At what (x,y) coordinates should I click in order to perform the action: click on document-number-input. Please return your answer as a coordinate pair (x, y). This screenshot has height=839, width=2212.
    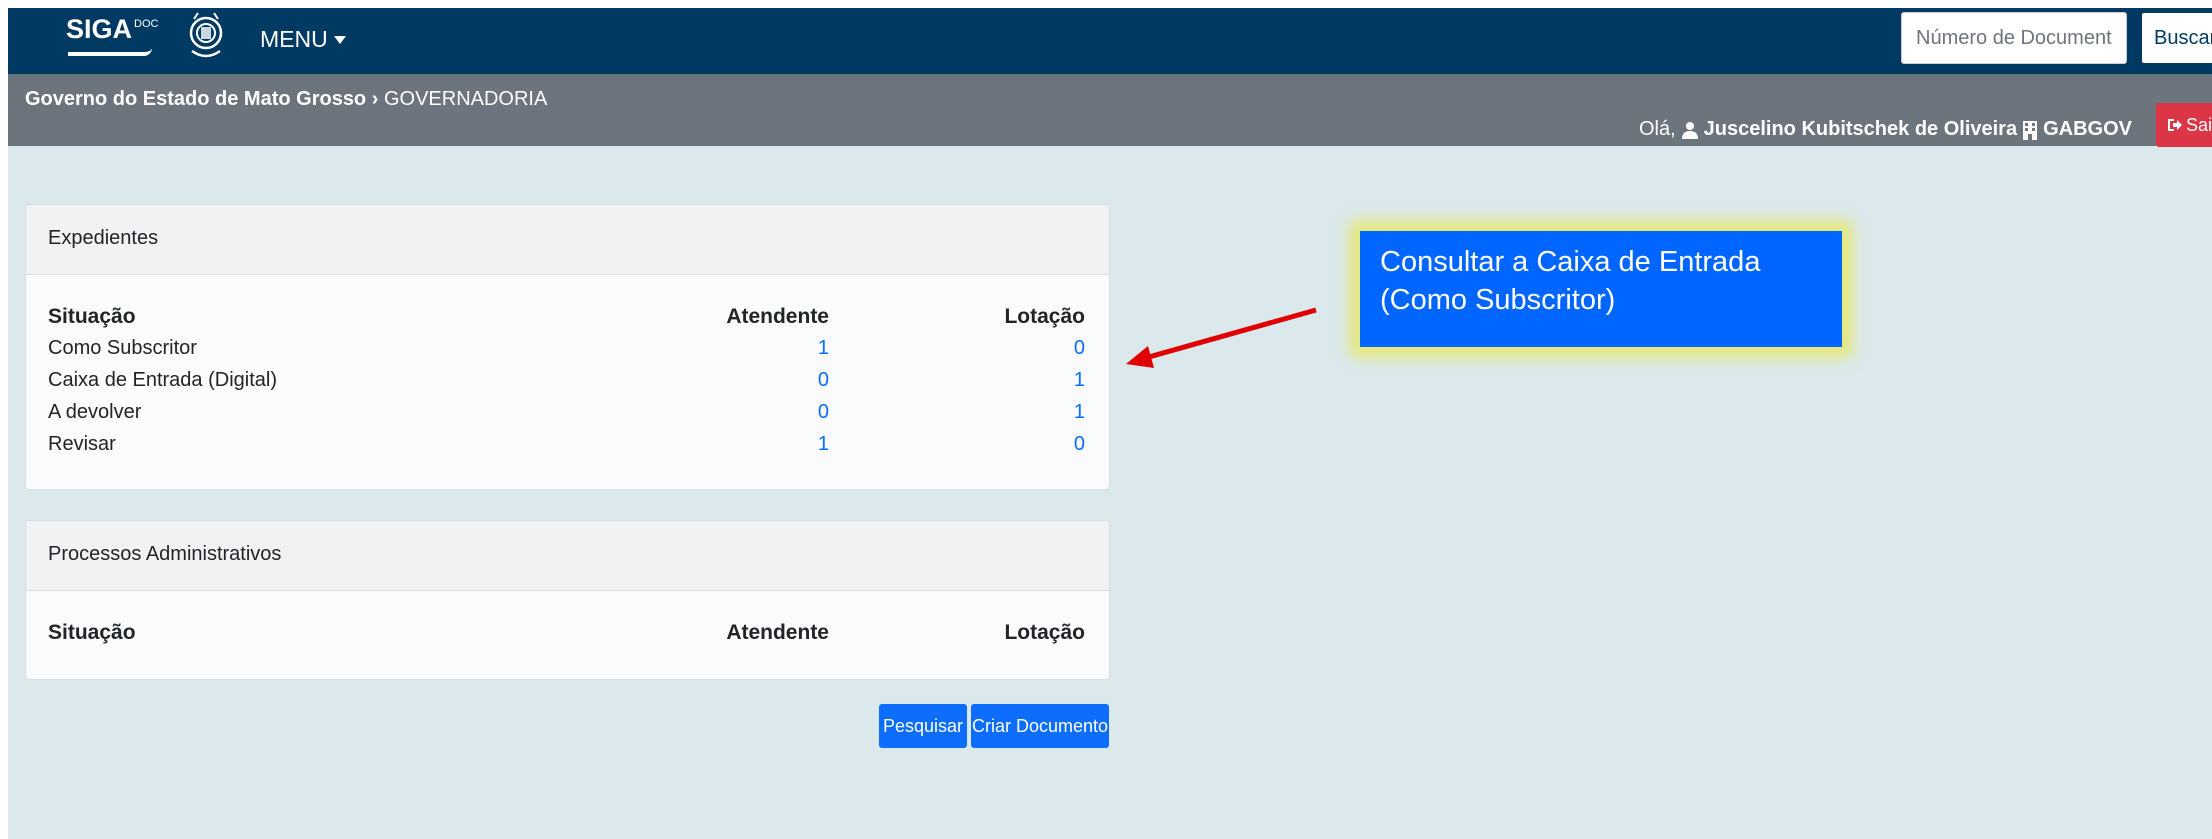
    Looking at the image, I should click on (2014, 38).